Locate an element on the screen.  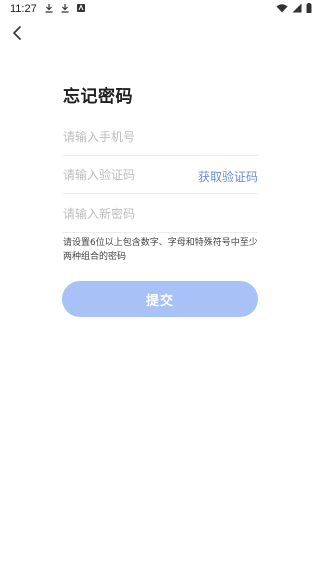
status-left-icons is located at coordinates (65, 8).